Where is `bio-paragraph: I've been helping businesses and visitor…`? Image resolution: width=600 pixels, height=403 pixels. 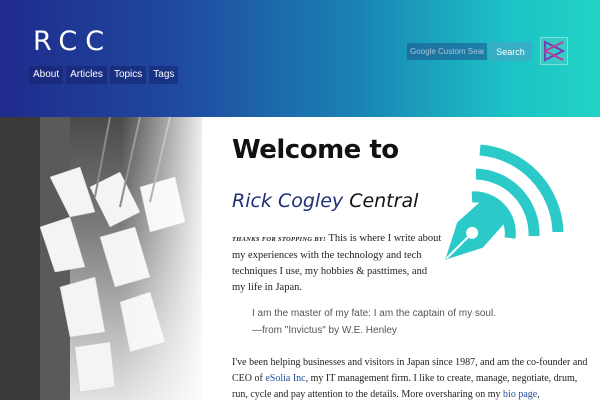
bio-paragraph: I've been helping businesses and visitor… is located at coordinates (410, 379).